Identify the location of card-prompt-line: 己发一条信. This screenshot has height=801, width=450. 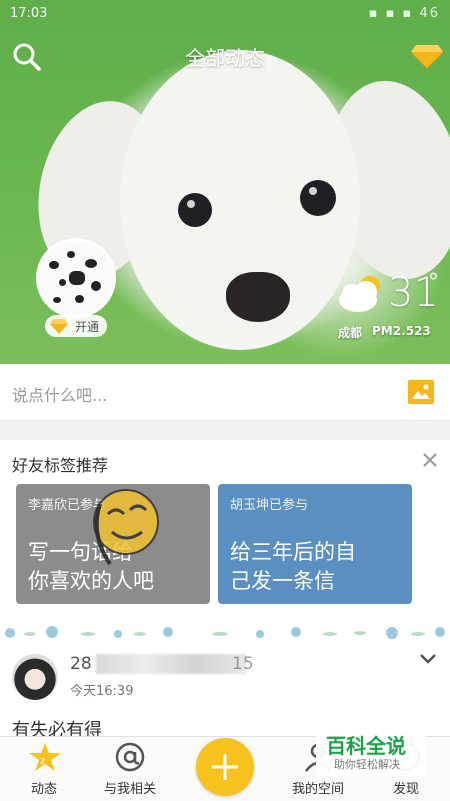
(282, 581).